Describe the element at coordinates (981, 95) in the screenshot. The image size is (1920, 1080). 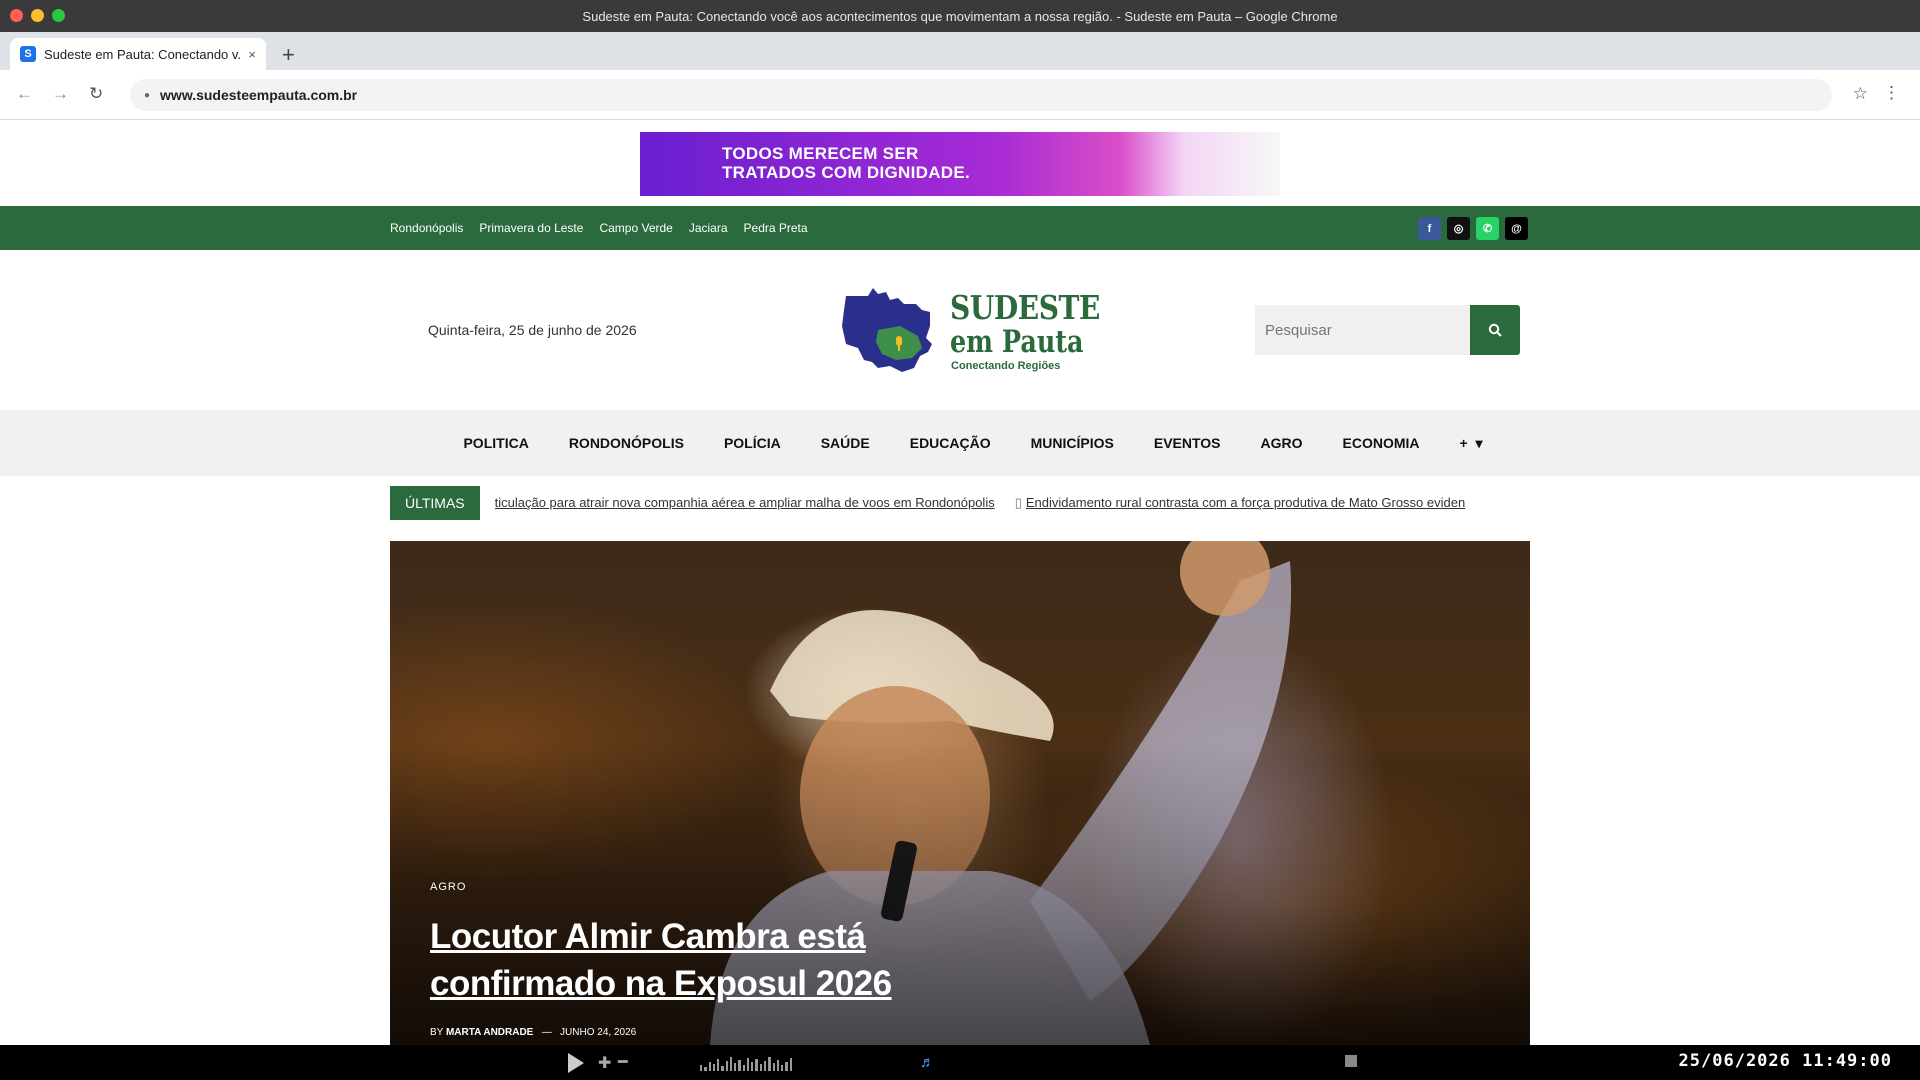
I see `address-bar: ● www.sudesteempauta.com.br` at that location.